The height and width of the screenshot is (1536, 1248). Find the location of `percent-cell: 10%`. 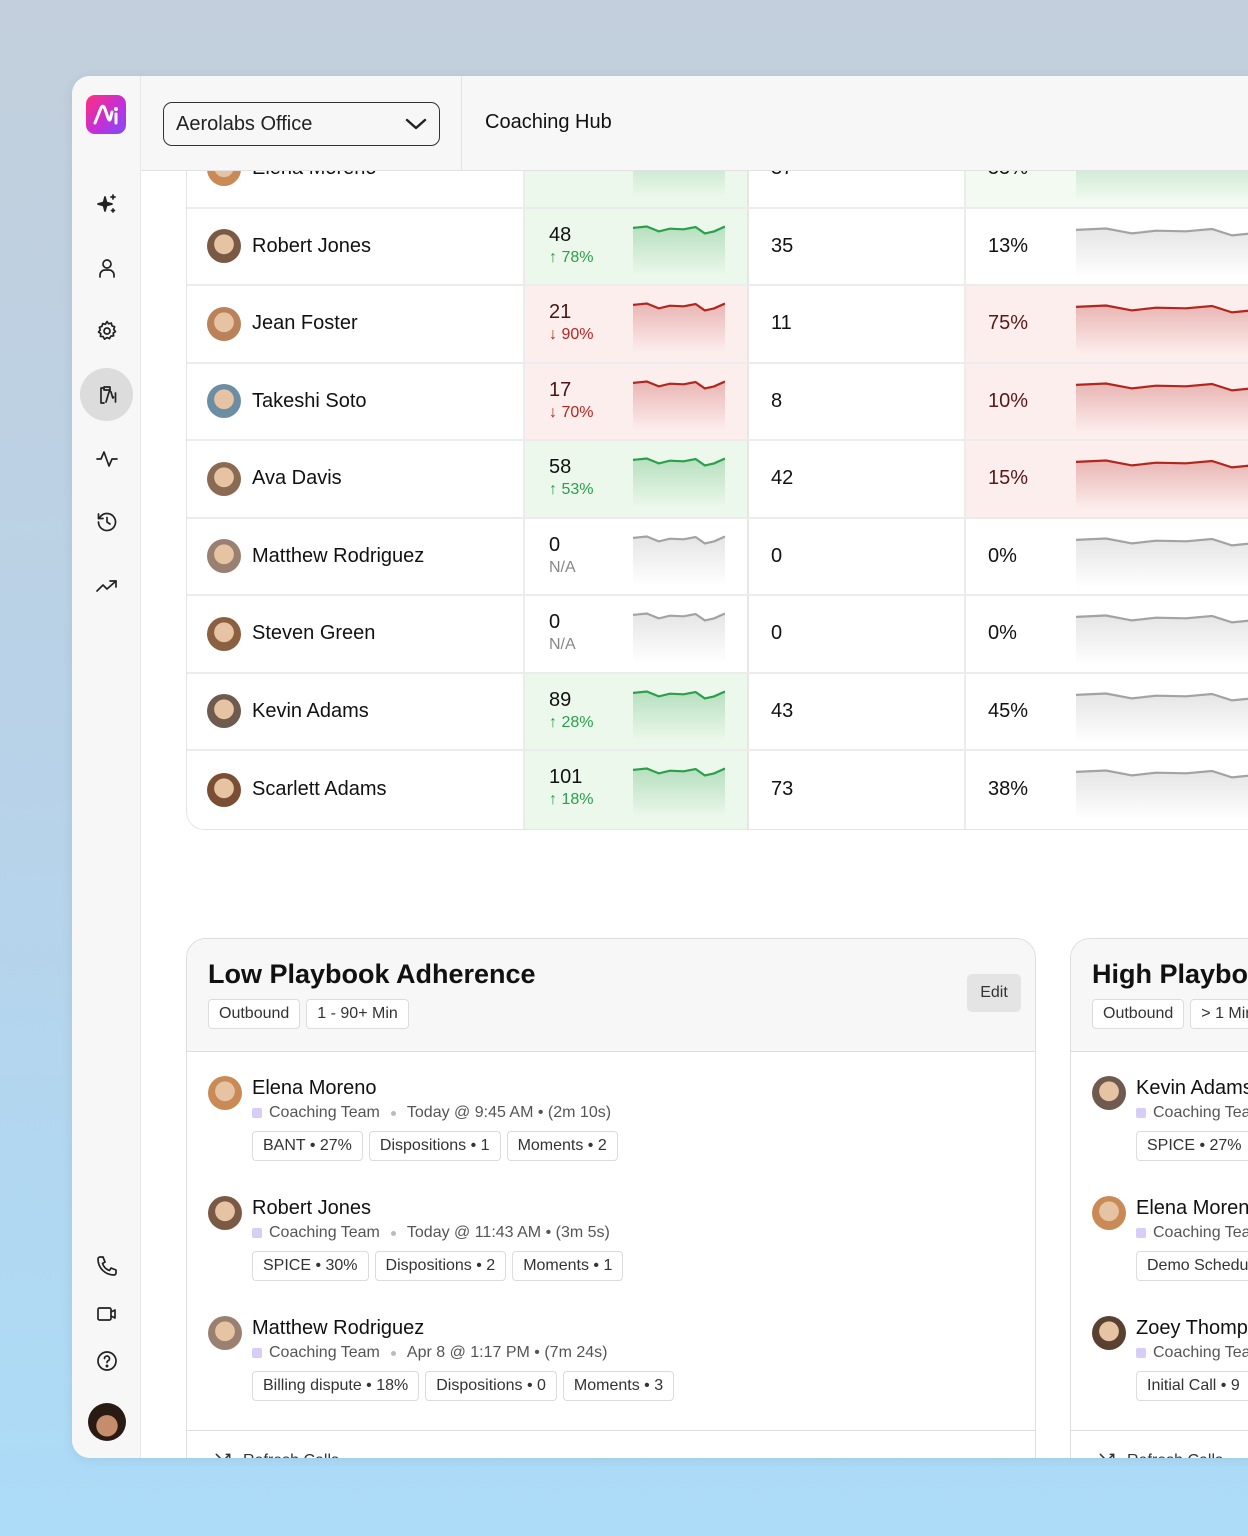

percent-cell: 10% is located at coordinates (1107, 401).